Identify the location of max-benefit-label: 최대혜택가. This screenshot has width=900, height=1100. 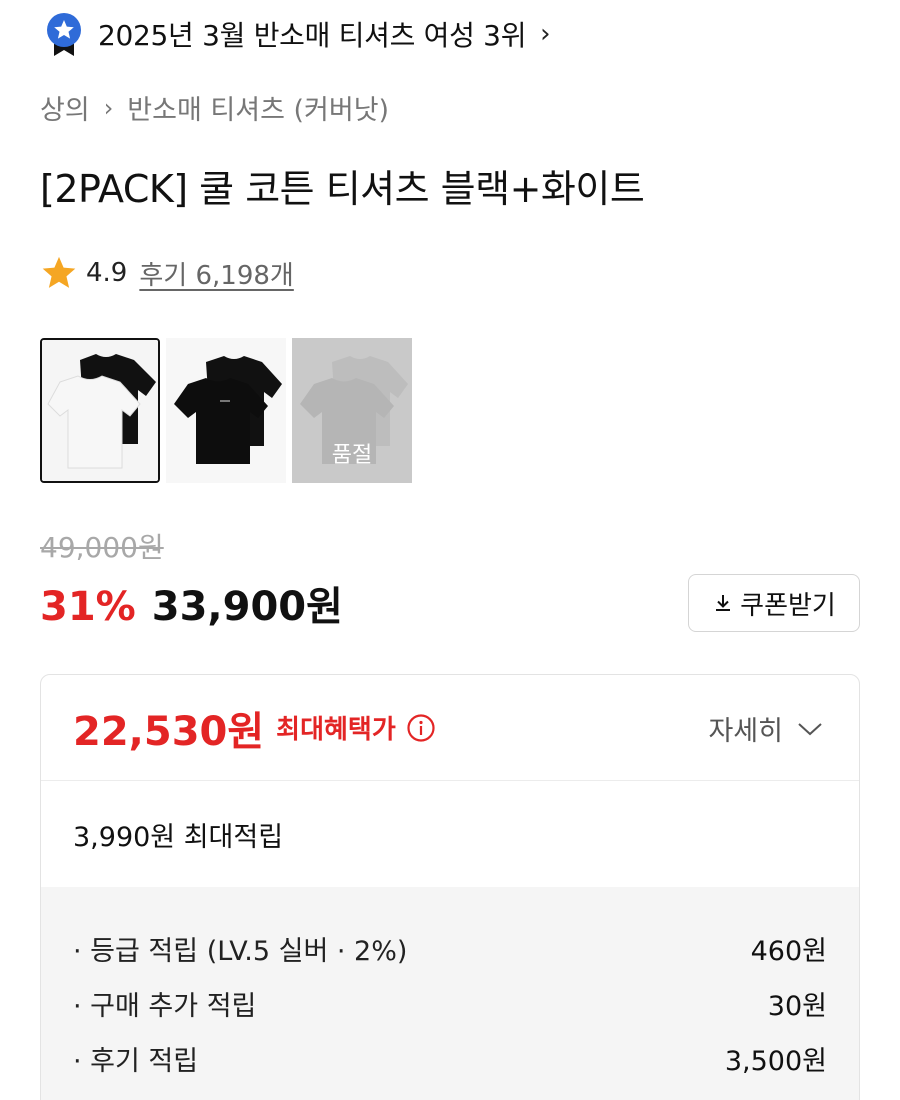
(336, 730).